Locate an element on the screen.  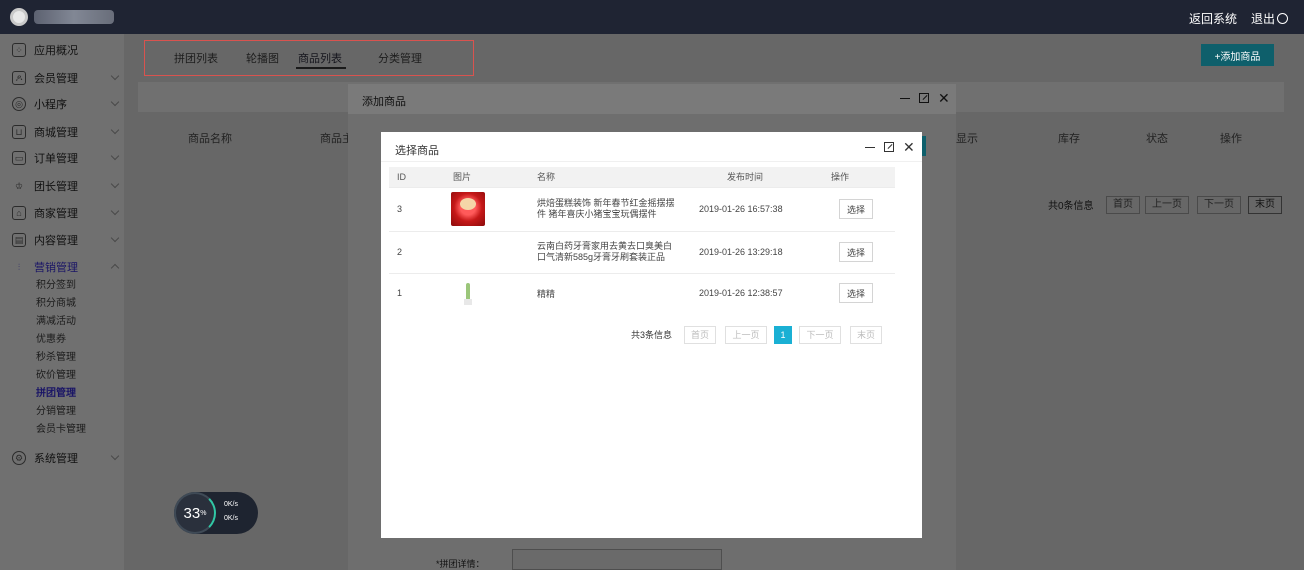
upload-speed: 0K/s is located at coordinates (231, 504).